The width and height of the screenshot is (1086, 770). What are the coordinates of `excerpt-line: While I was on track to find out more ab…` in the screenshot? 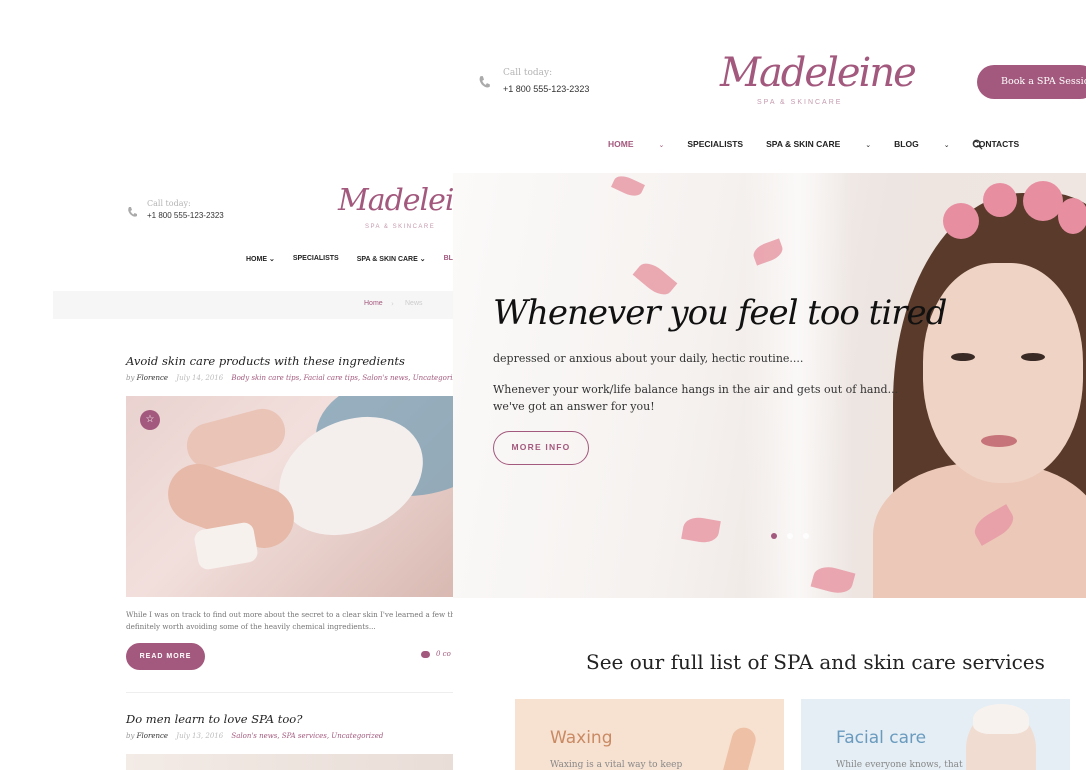 It's located at (289, 614).